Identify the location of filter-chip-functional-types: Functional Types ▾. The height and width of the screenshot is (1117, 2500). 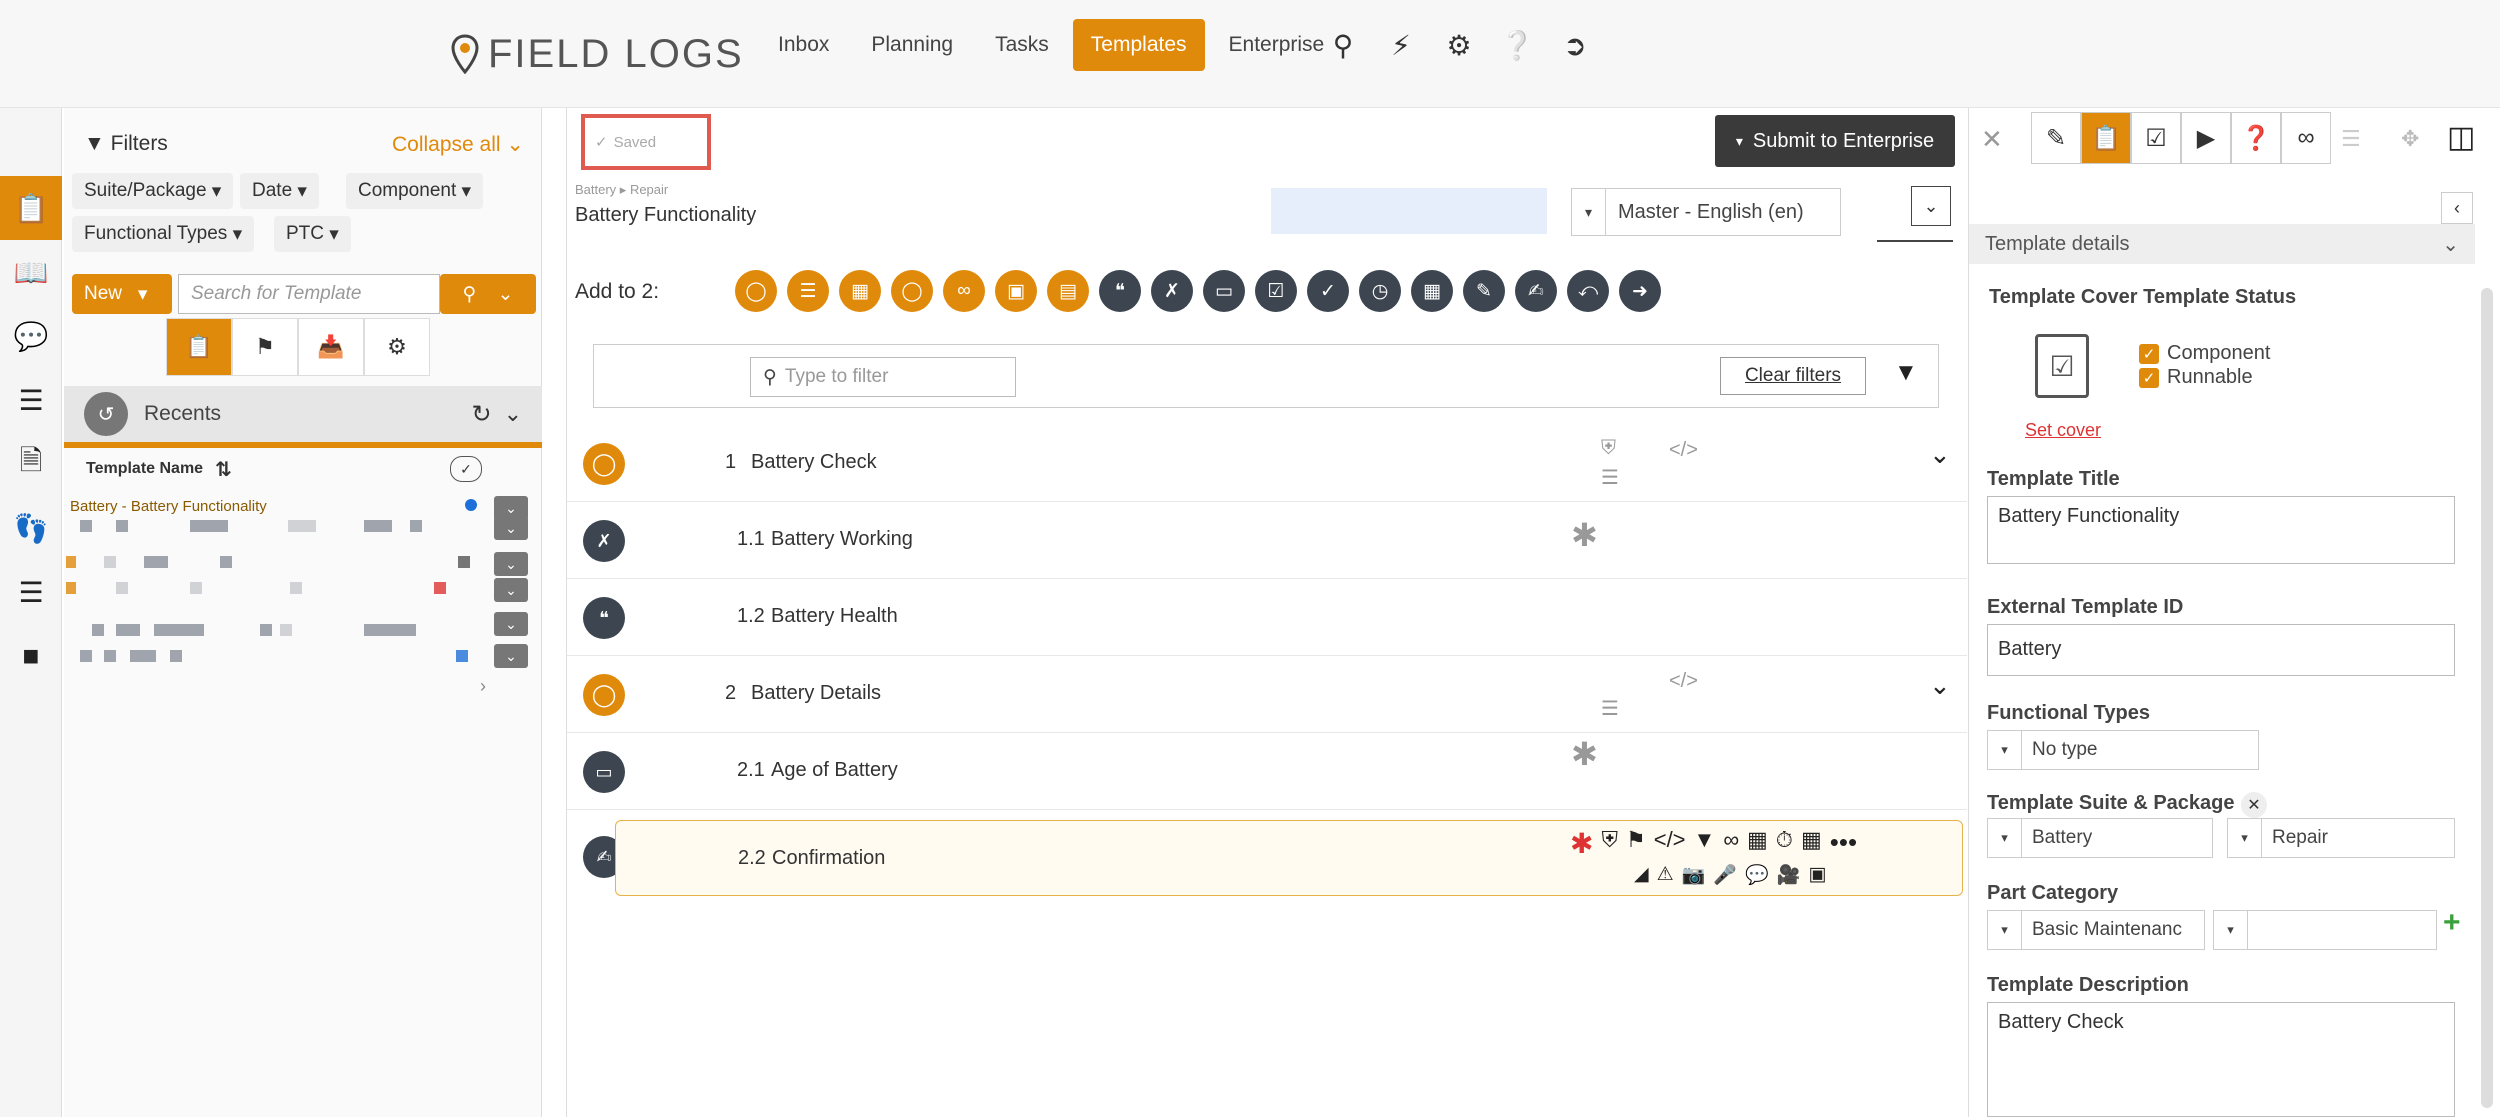
(163, 234).